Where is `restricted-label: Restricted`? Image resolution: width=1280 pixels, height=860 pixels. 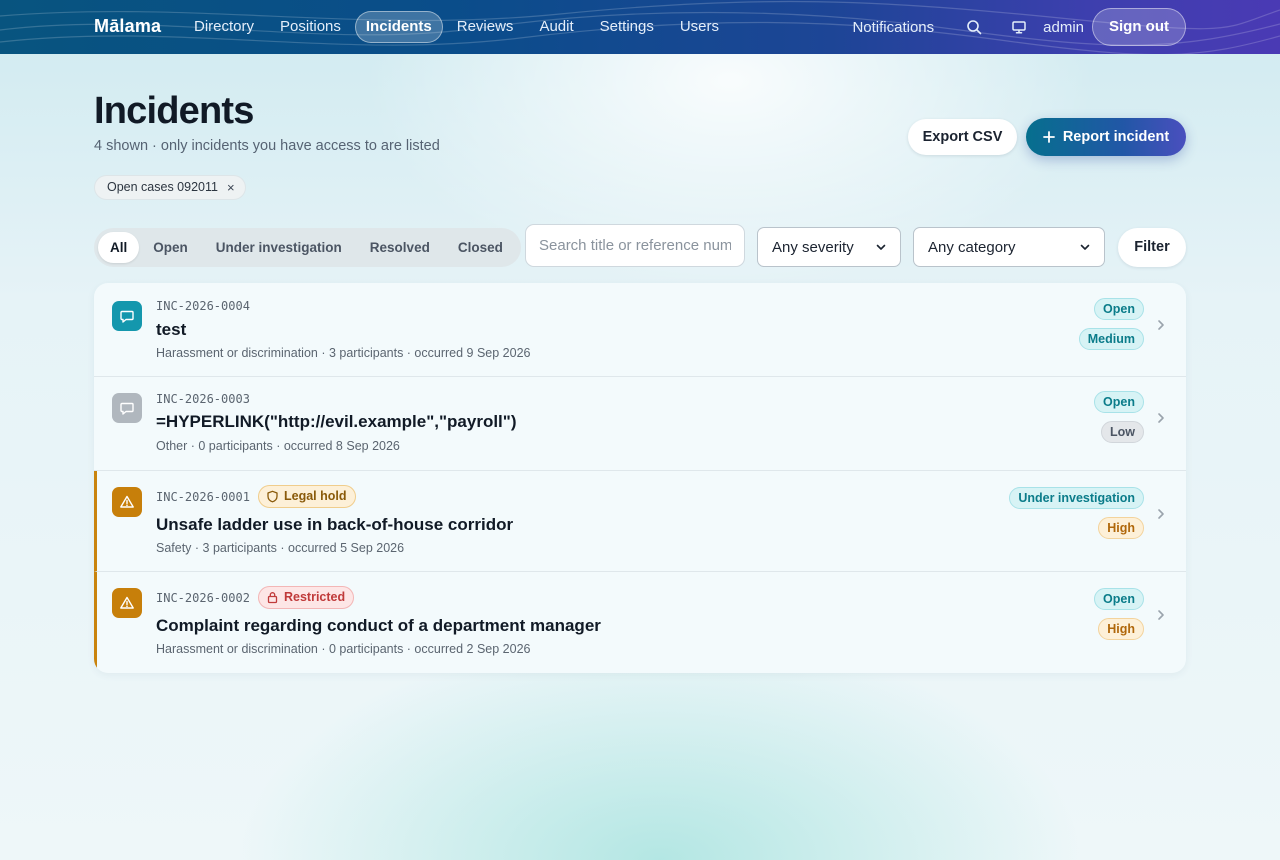 restricted-label: Restricted is located at coordinates (315, 597).